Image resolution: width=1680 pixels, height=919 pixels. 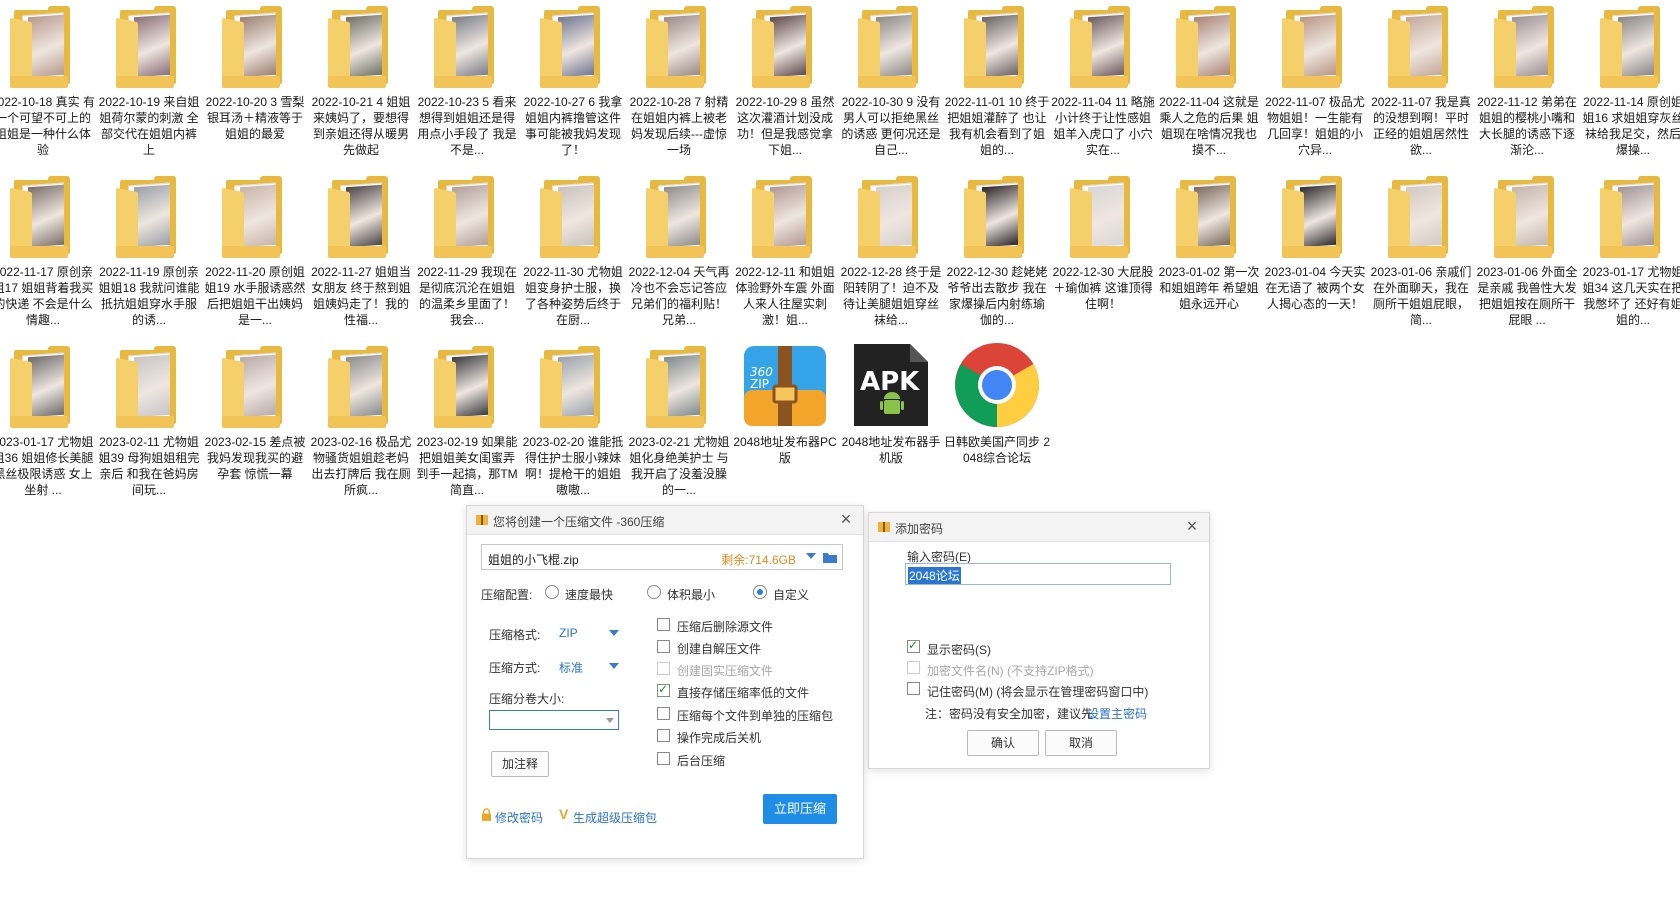 I want to click on change-password-link: 修改密码, so click(x=519, y=817).